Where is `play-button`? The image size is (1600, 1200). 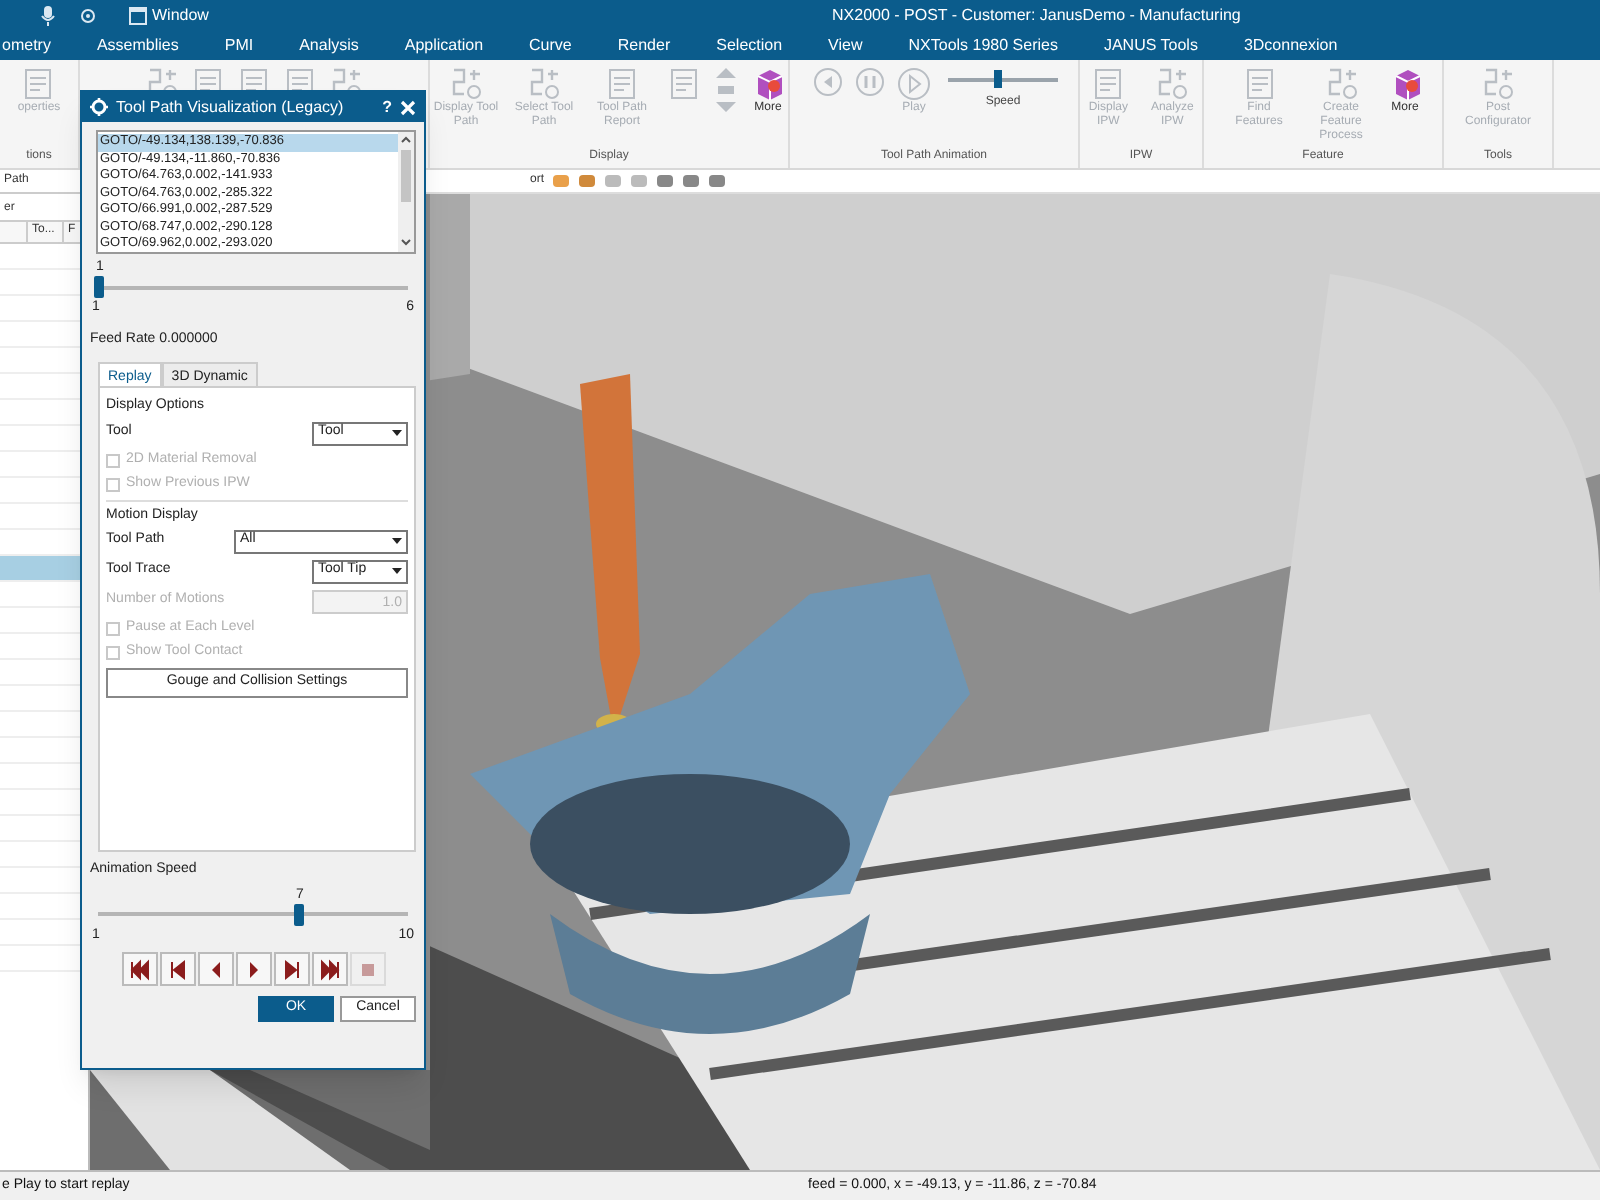 play-button is located at coordinates (253, 969).